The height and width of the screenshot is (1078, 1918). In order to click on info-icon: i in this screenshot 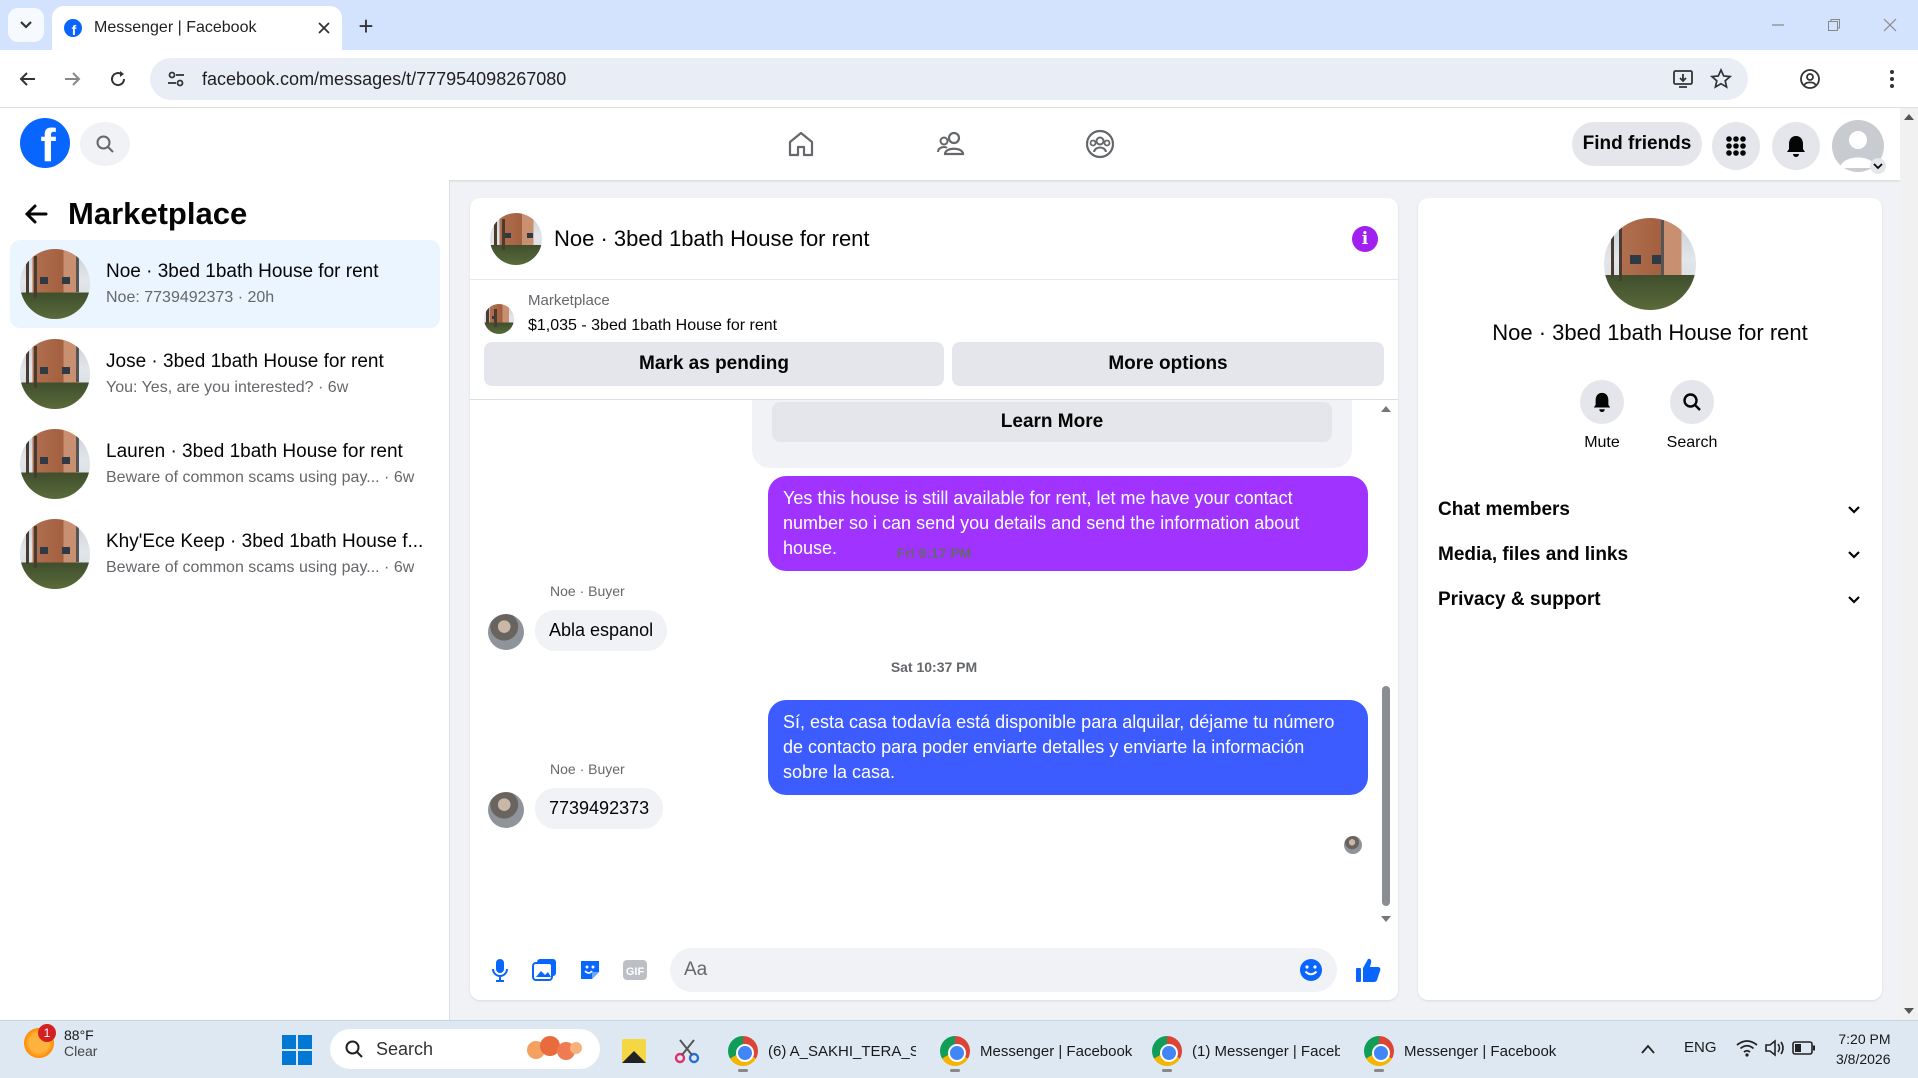, I will do `click(1365, 238)`.